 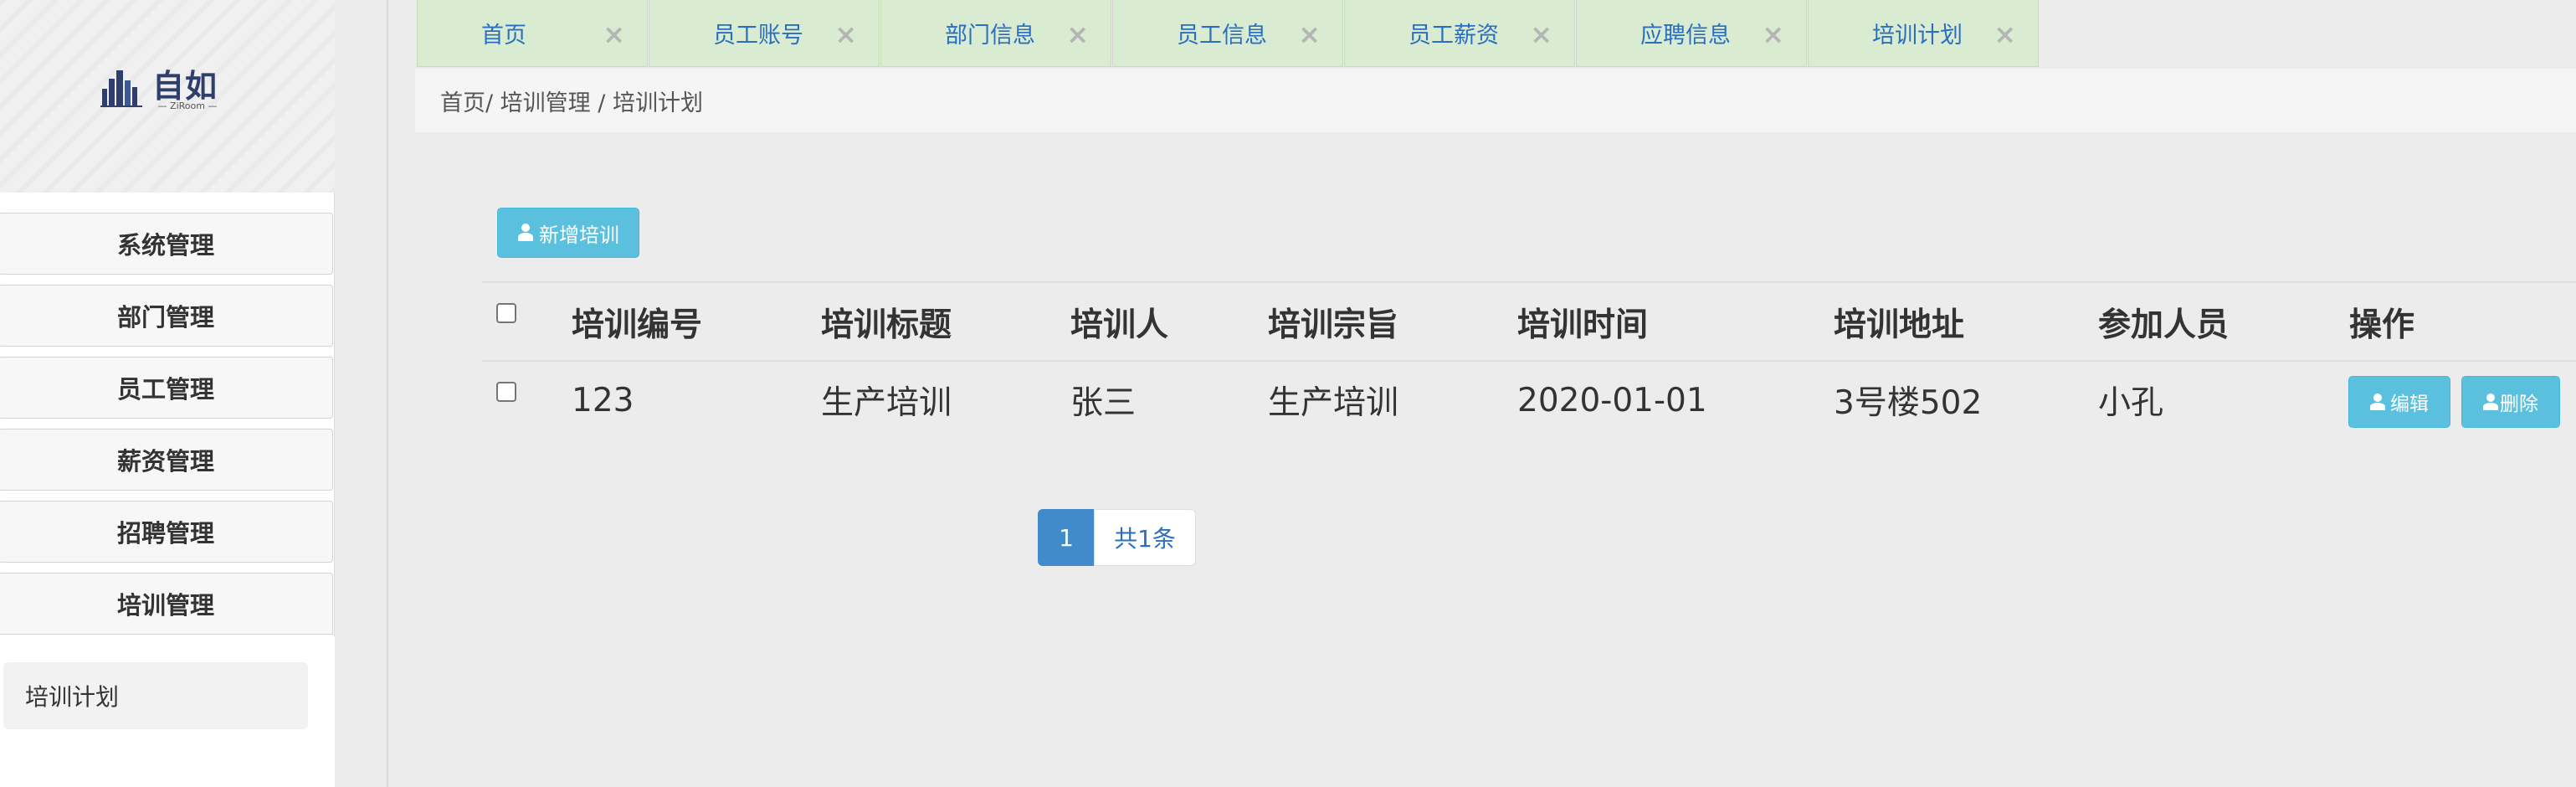 I want to click on breadcrumb-text: 首页/ 培训管理 / 培训计划, so click(x=571, y=103).